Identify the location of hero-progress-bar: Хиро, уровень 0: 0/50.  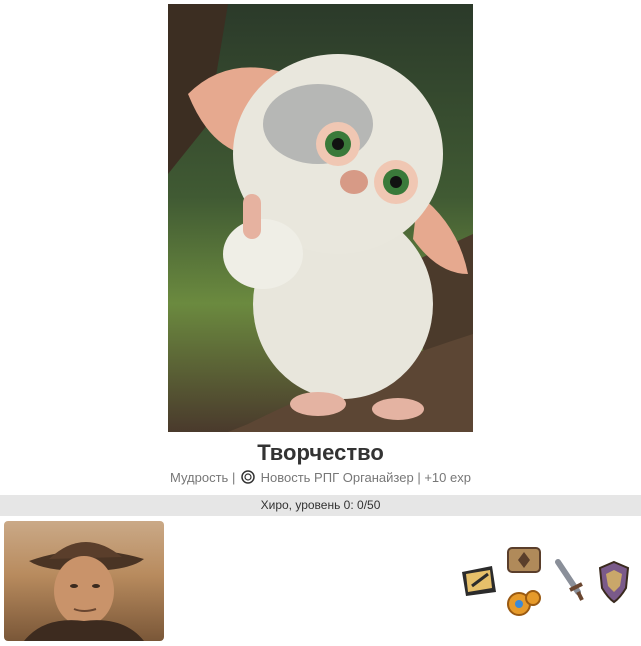
(320, 505).